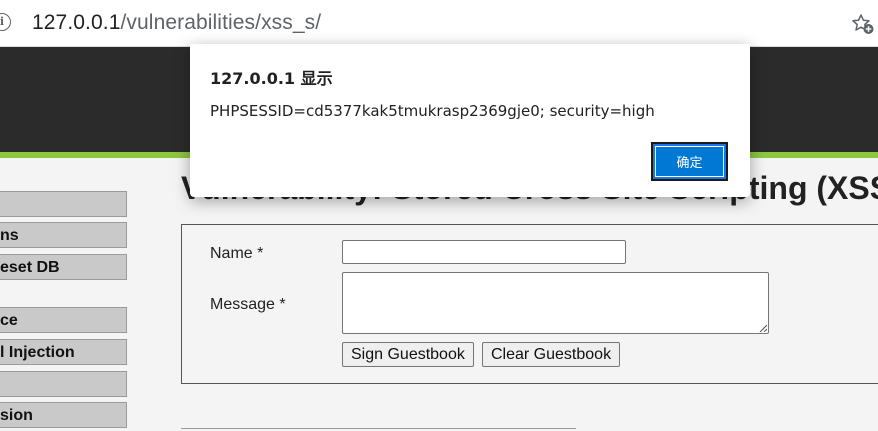 The width and height of the screenshot is (878, 431). Describe the element at coordinates (5, 22) in the screenshot. I see `info-icon: i` at that location.